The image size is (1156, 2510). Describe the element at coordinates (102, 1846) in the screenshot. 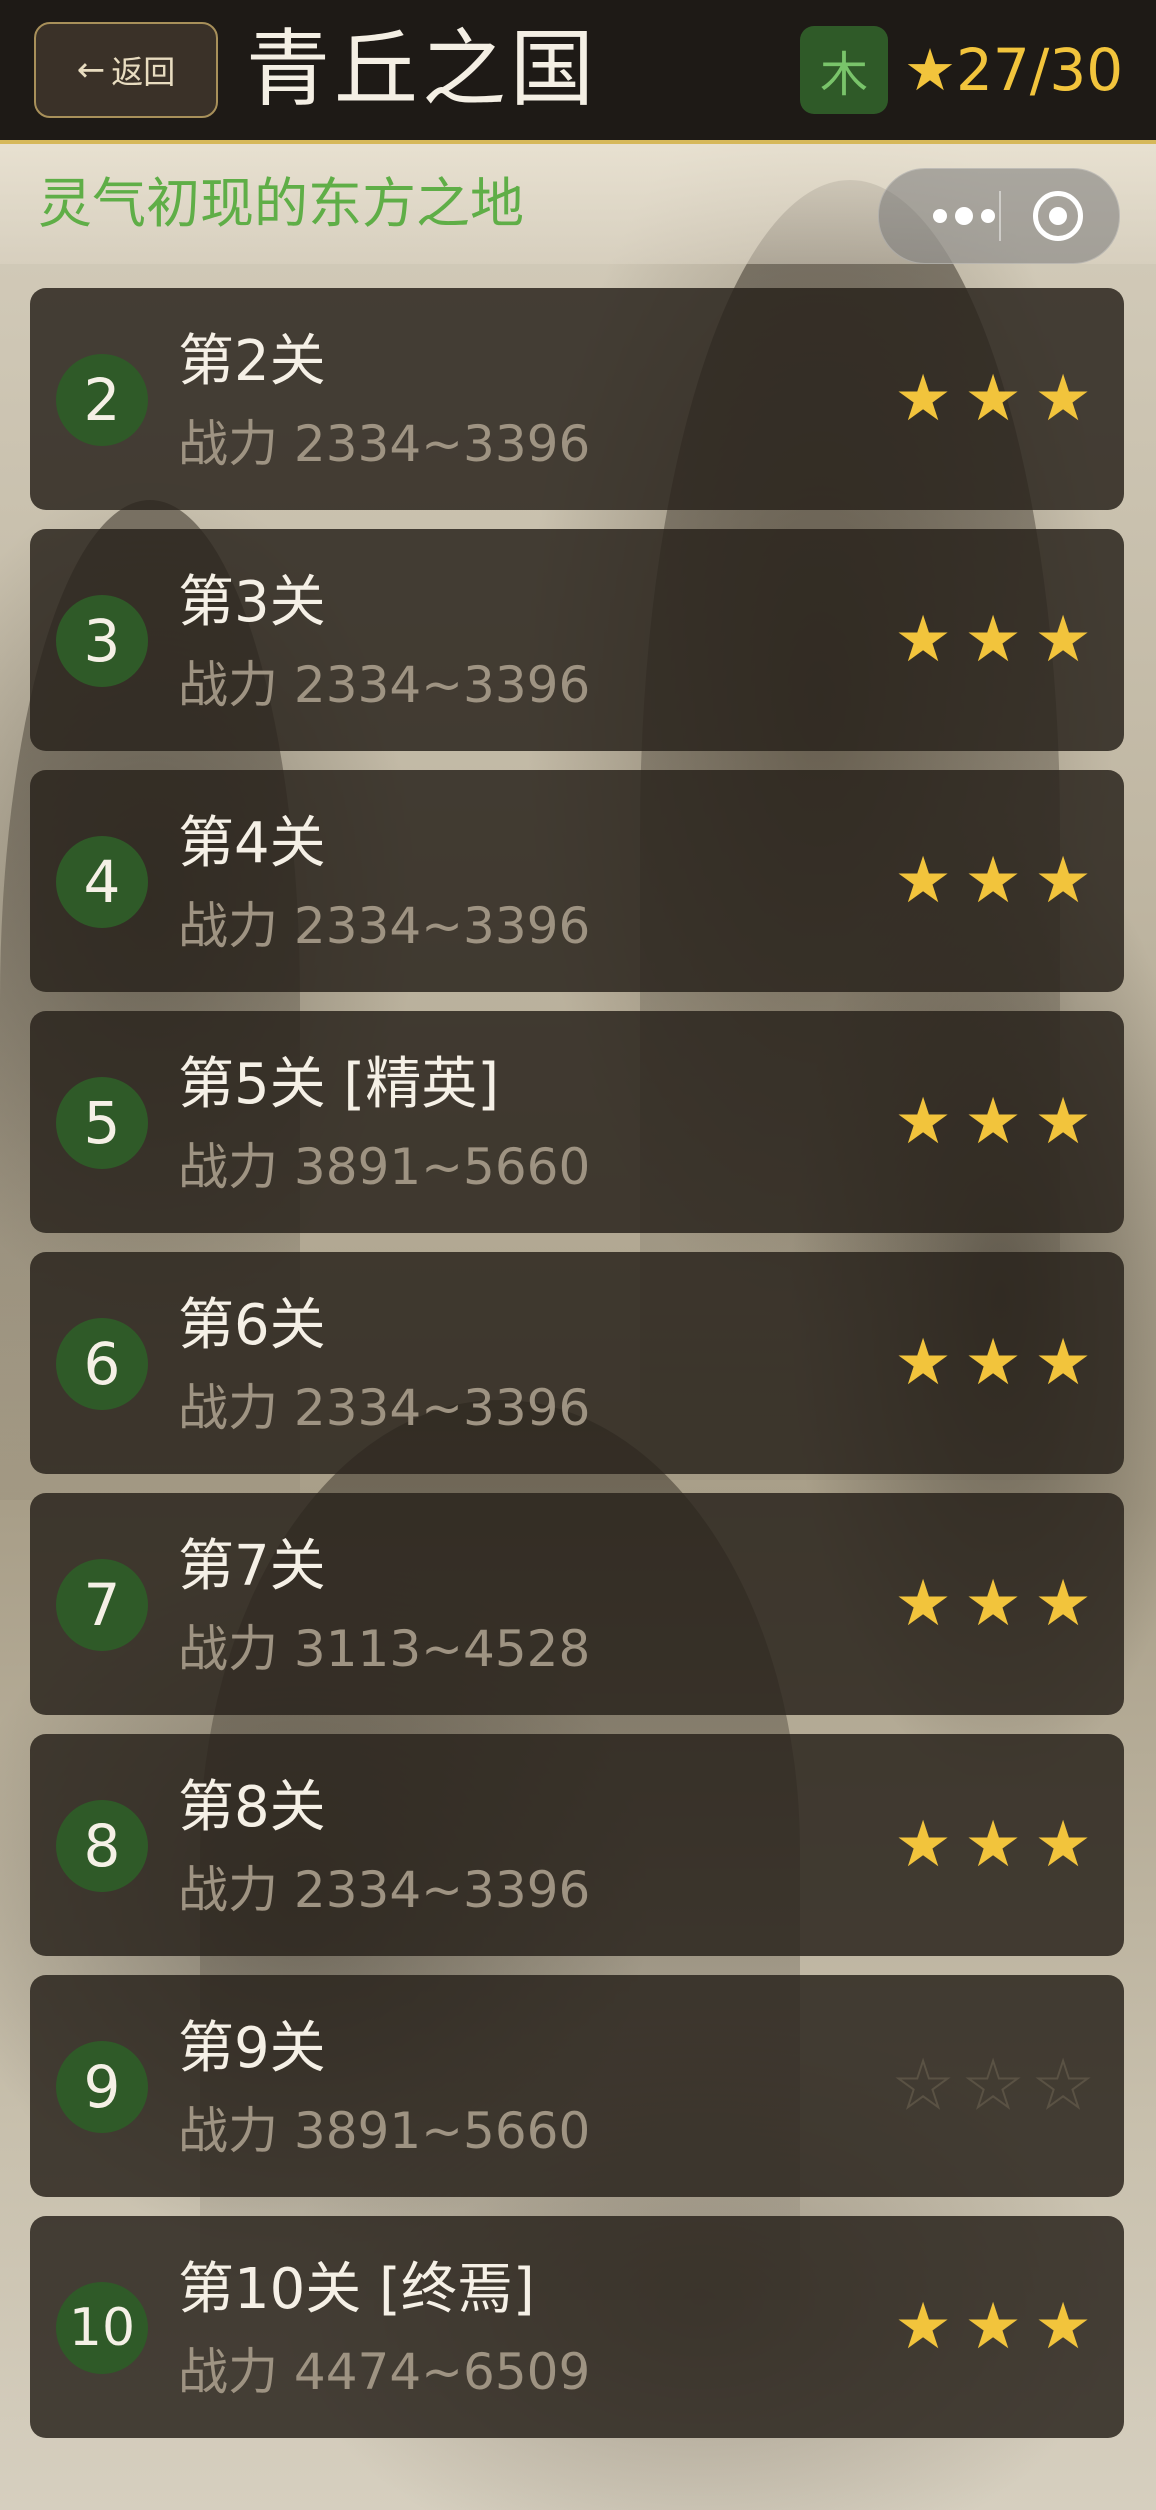

I see `level-number-badge: 8` at that location.